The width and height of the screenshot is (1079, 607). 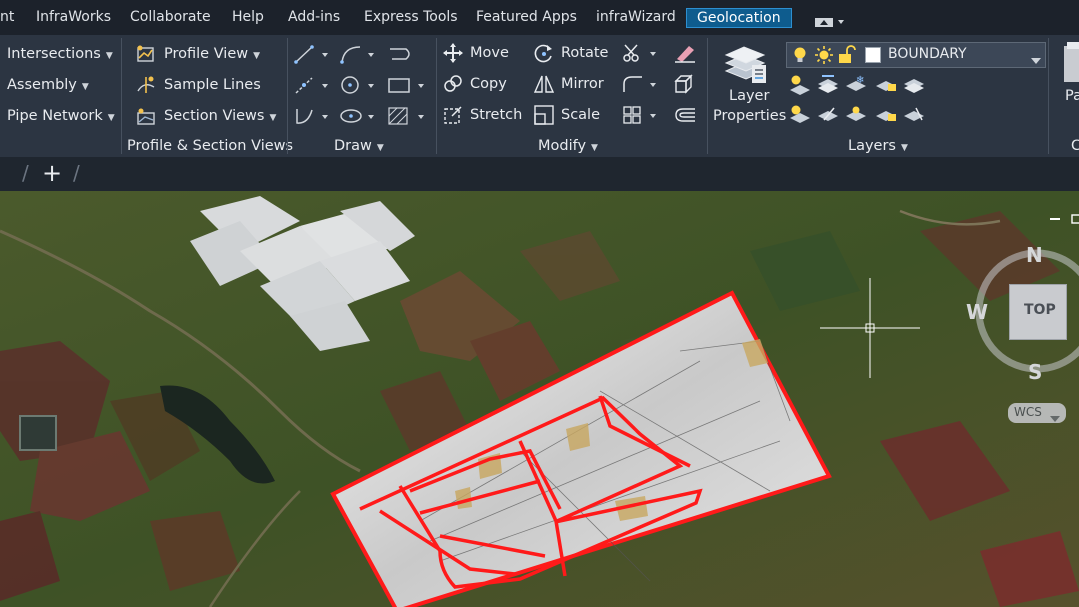 I want to click on layer-color-swatch, so click(x=873, y=57).